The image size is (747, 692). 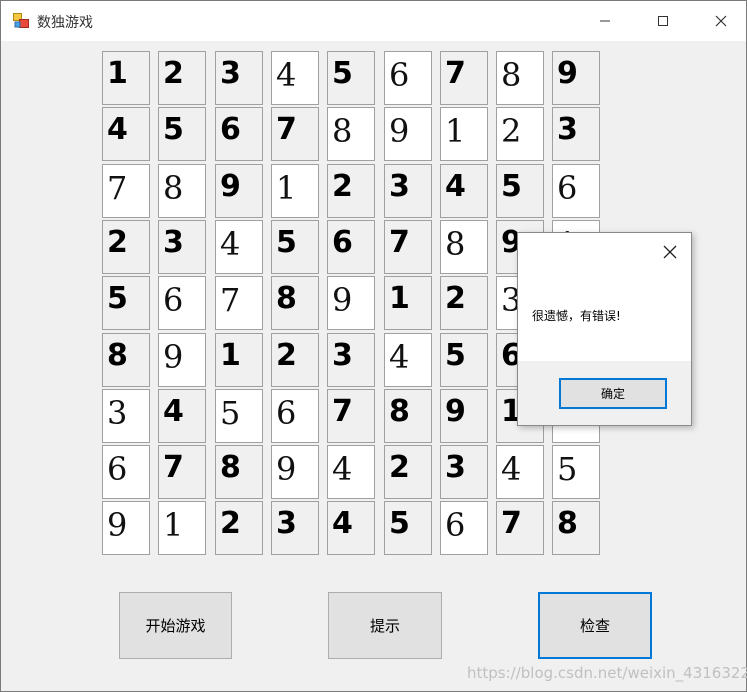 What do you see at coordinates (604, 329) in the screenshot?
I see `message-dialog: 很遗憾，有错误! 确定` at bounding box center [604, 329].